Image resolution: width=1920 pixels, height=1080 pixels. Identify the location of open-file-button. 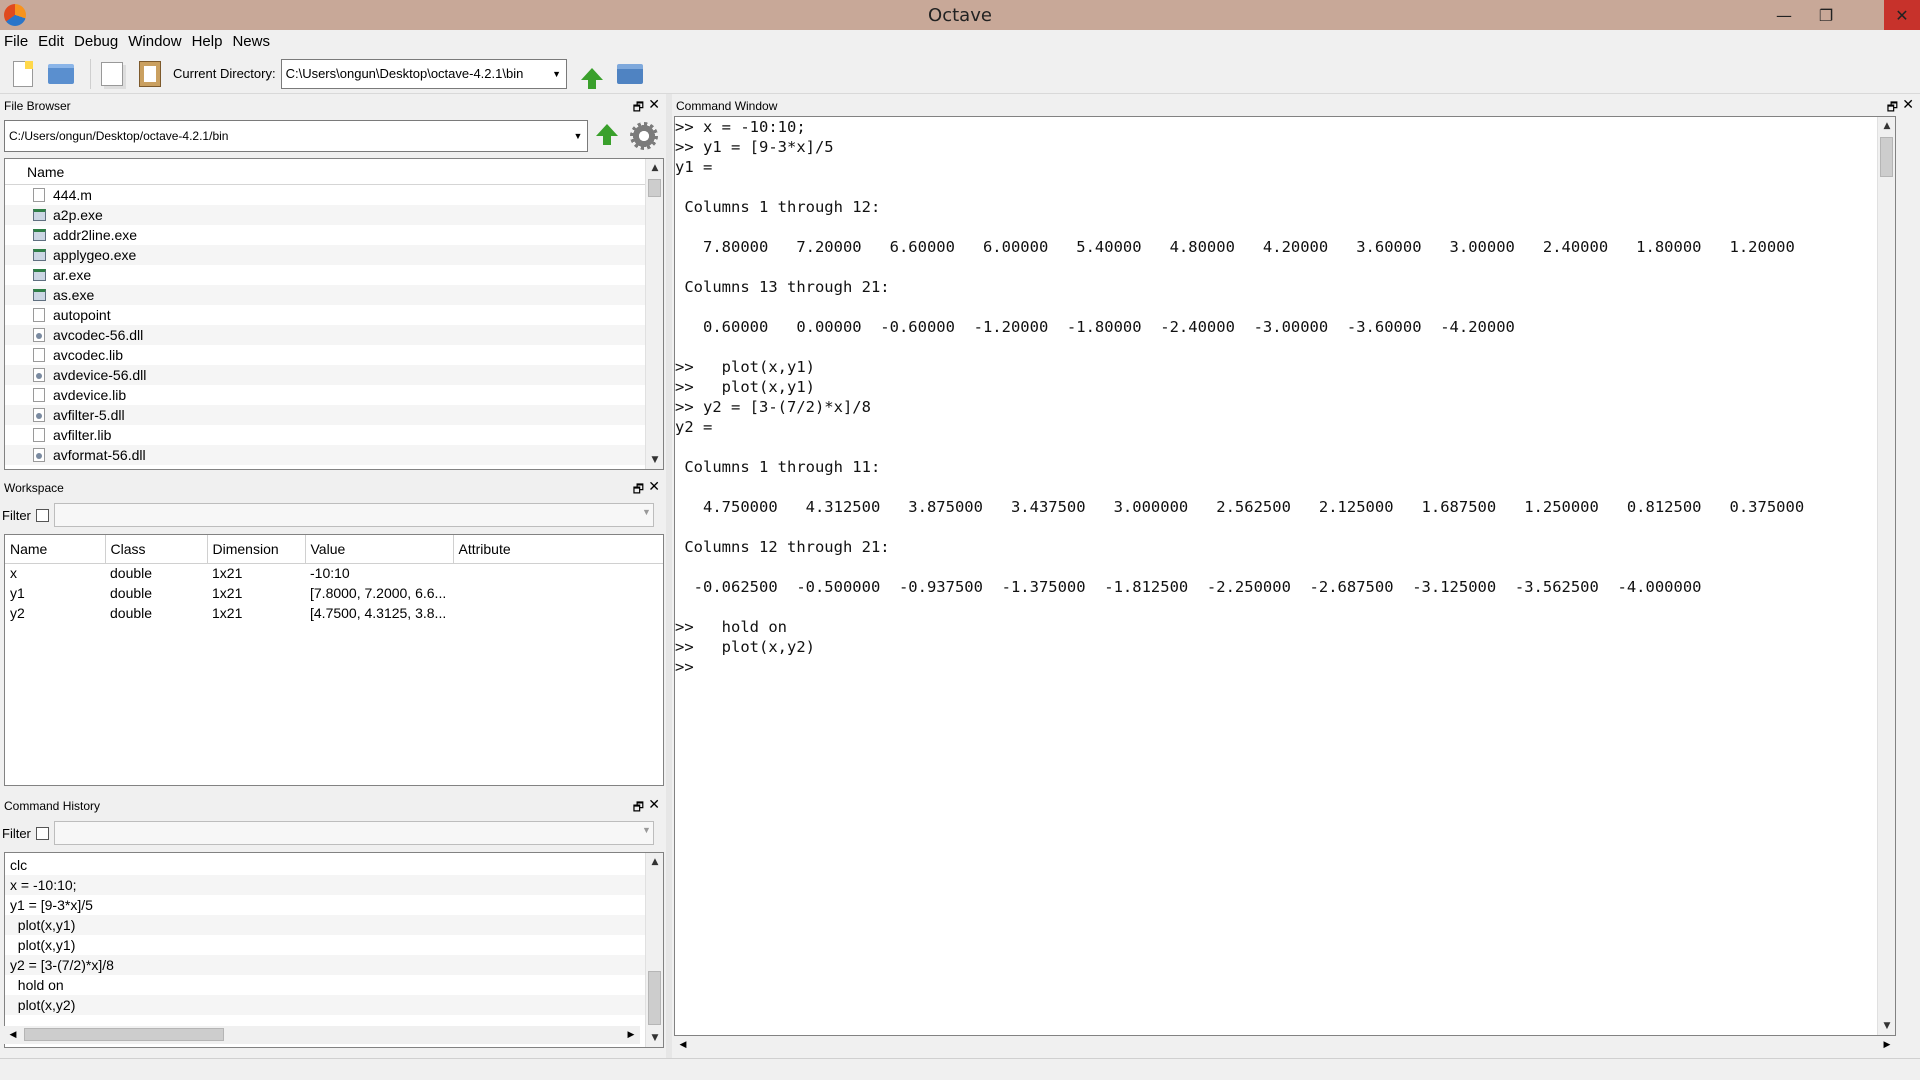
(61, 74).